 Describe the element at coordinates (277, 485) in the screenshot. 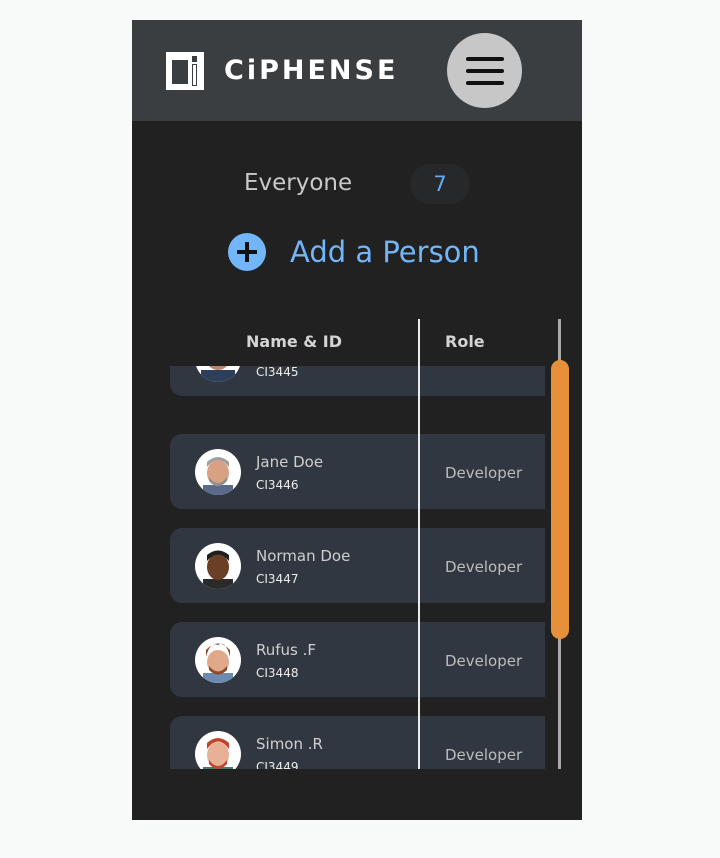

I see `person-id: CI3446` at that location.